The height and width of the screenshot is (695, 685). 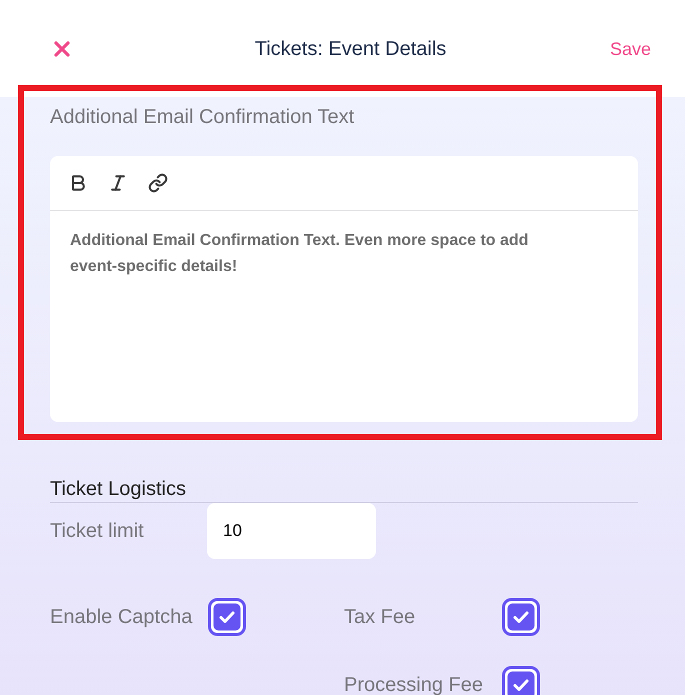 I want to click on italic-icon, so click(x=118, y=183).